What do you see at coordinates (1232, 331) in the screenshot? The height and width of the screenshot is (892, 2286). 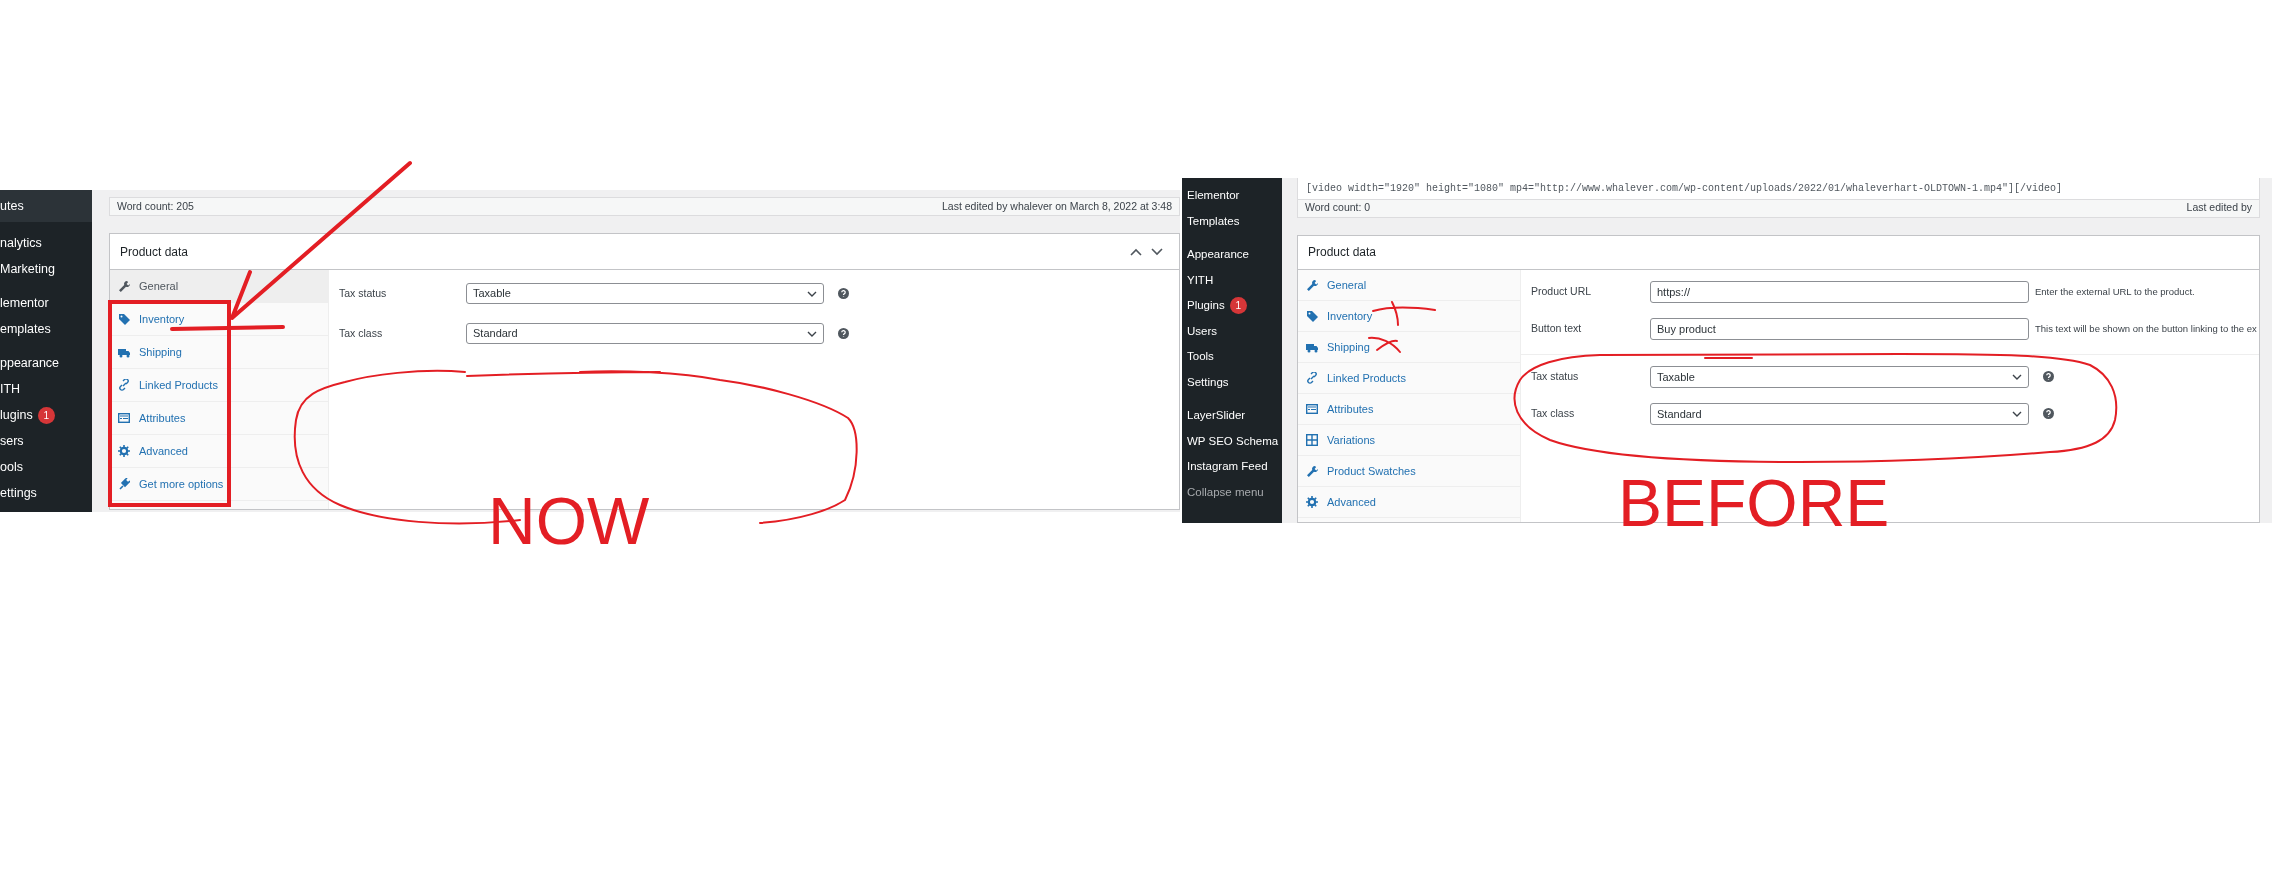 I see `sidebar-item: Users` at bounding box center [1232, 331].